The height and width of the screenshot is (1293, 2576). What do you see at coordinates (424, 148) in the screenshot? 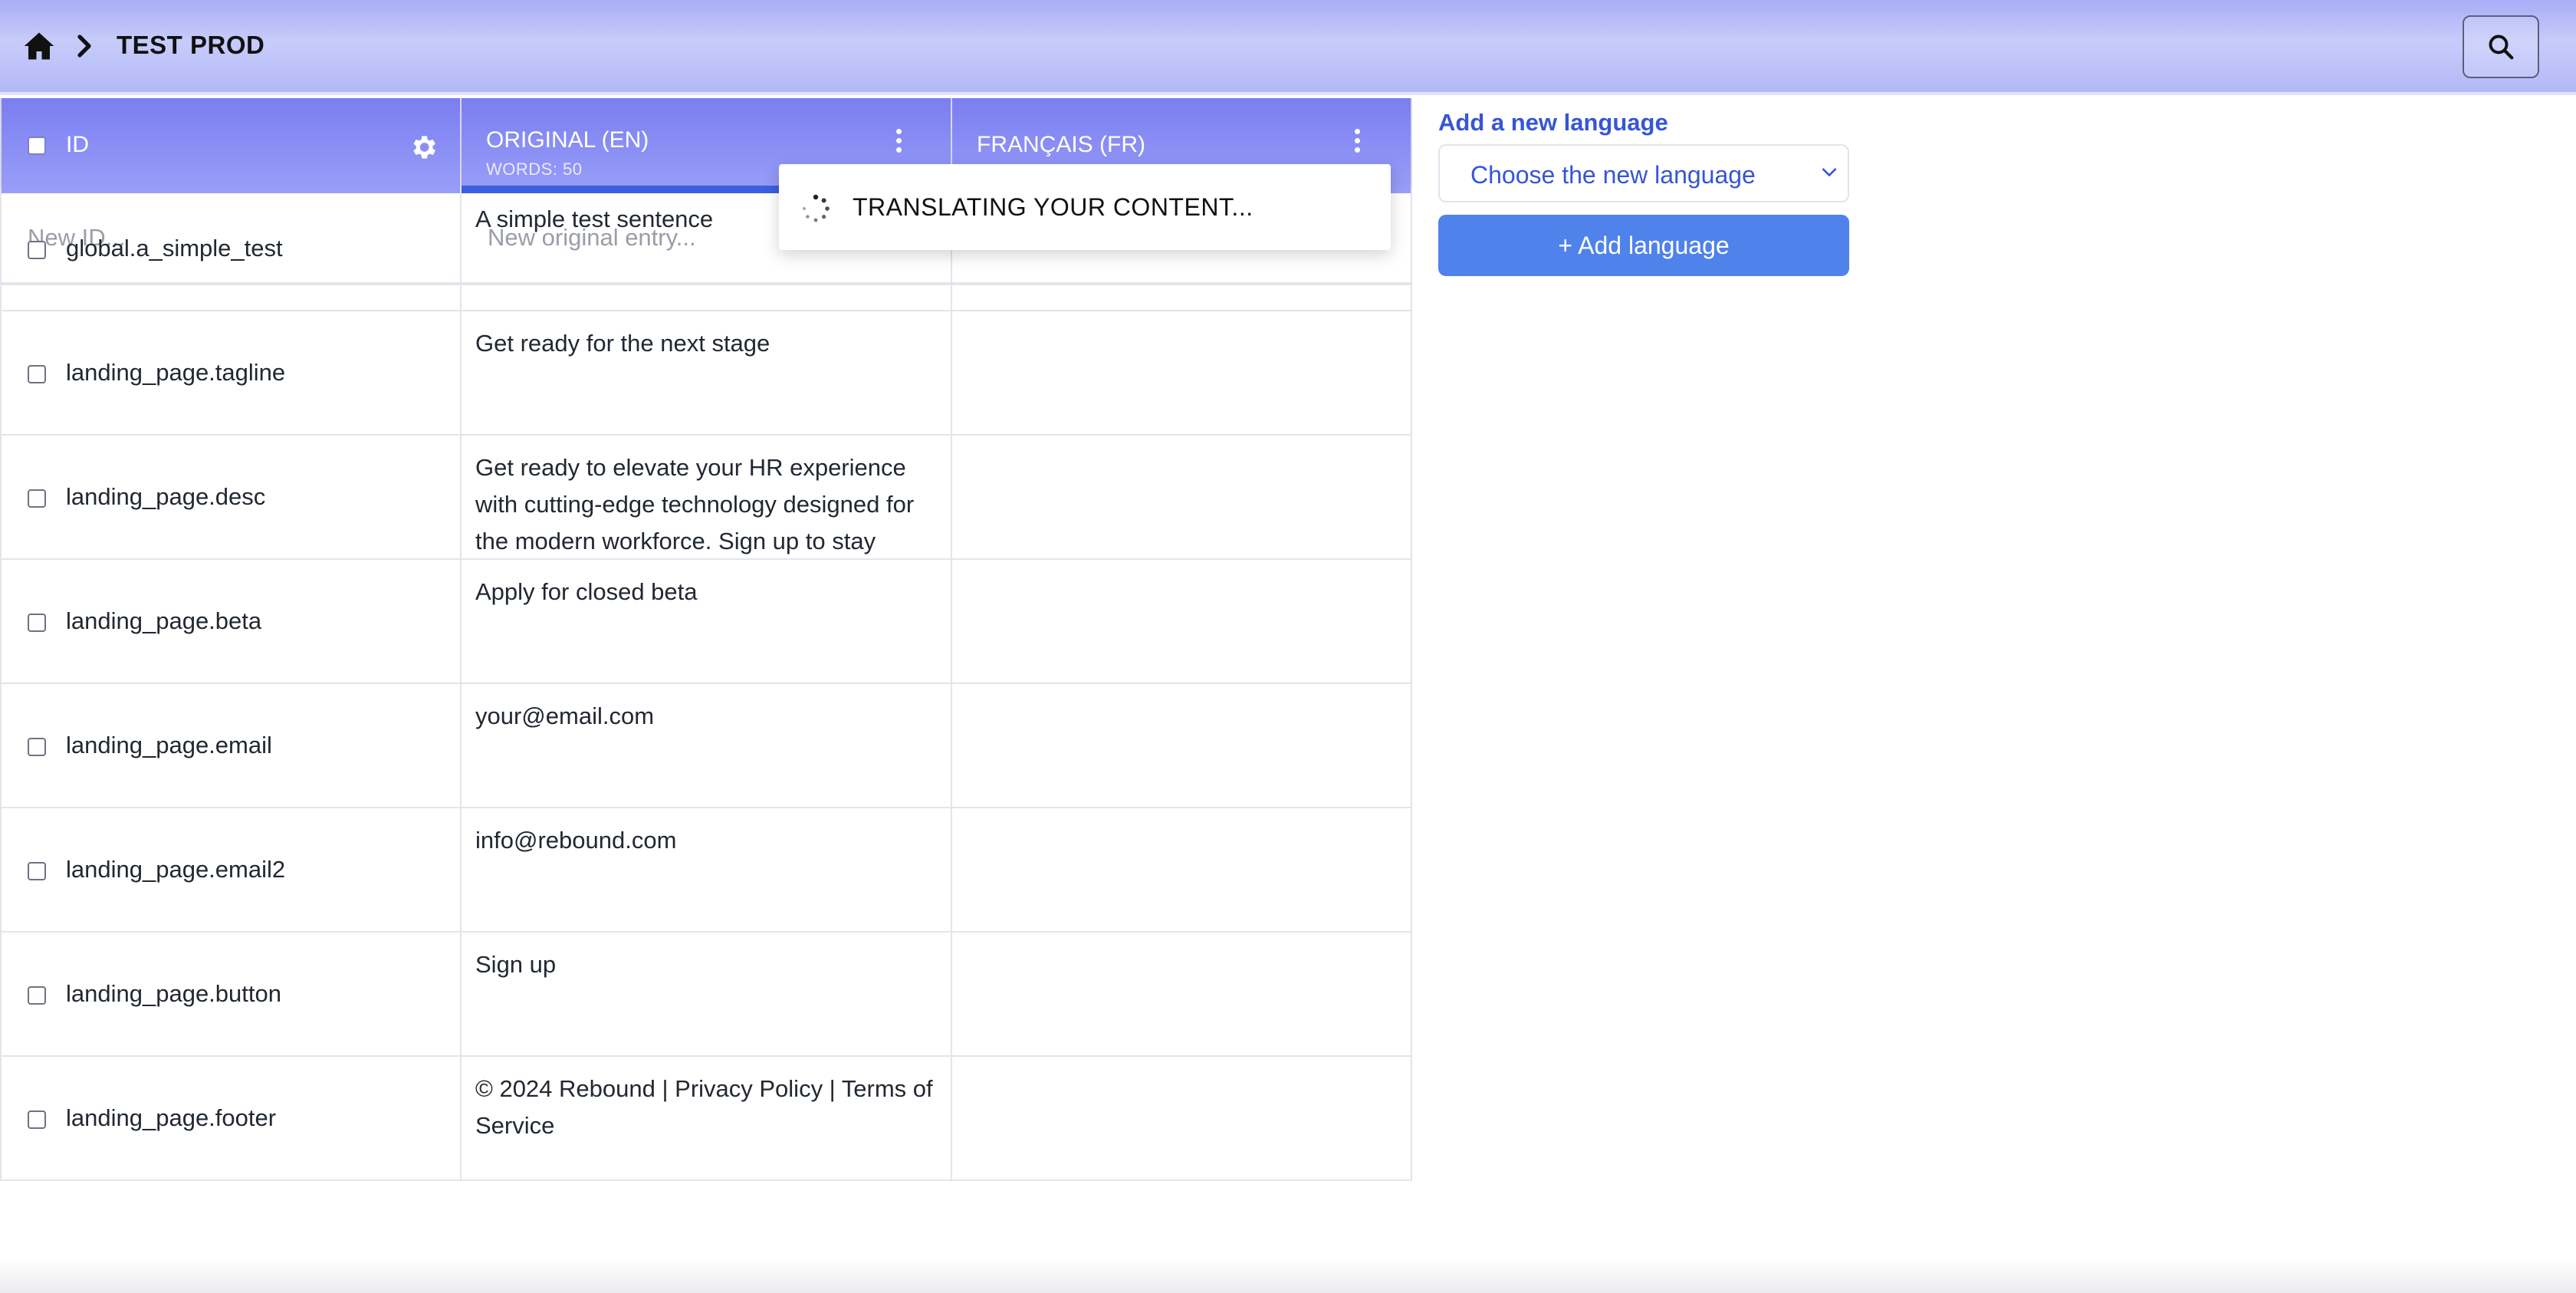
I see `gear-icon` at bounding box center [424, 148].